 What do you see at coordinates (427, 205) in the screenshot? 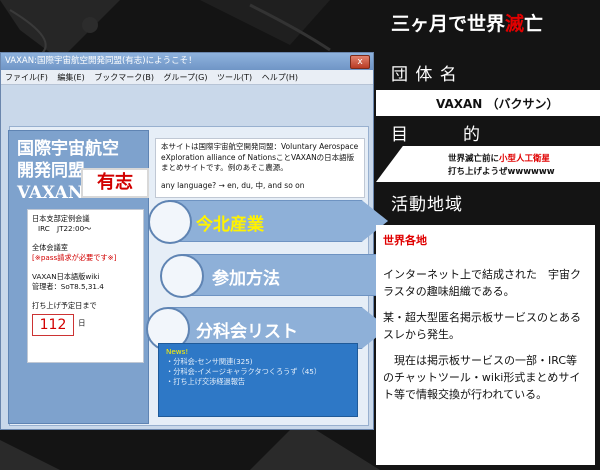
I see `region-label: 活動地域` at bounding box center [427, 205].